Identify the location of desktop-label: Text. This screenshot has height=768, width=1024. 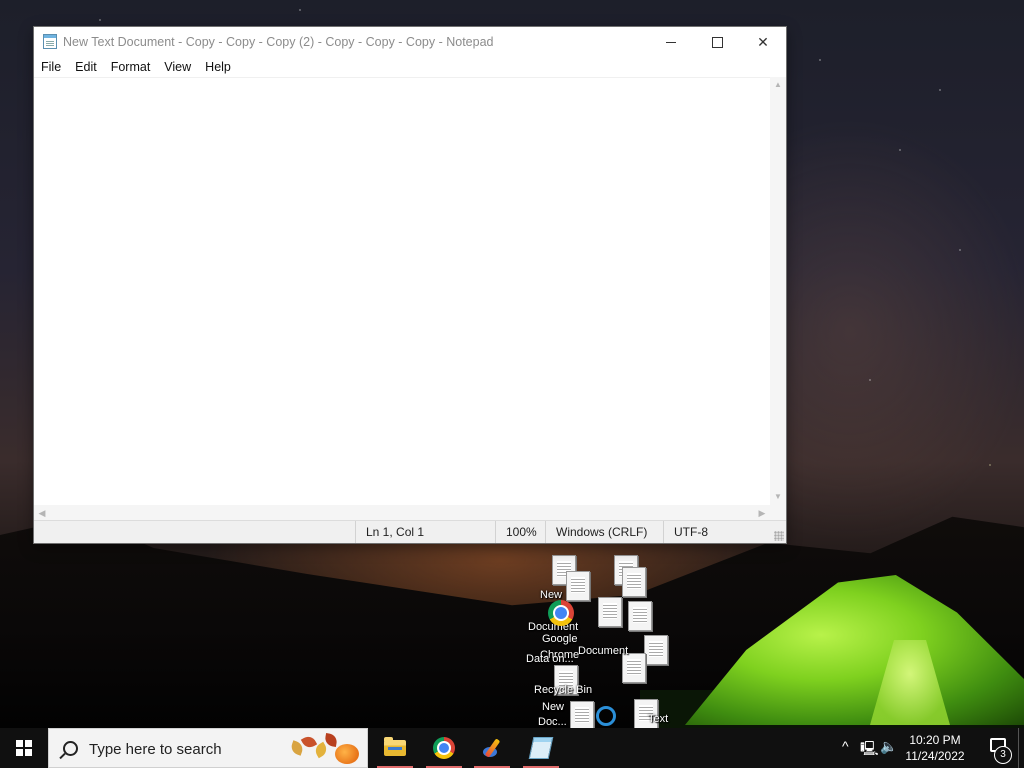
(658, 719).